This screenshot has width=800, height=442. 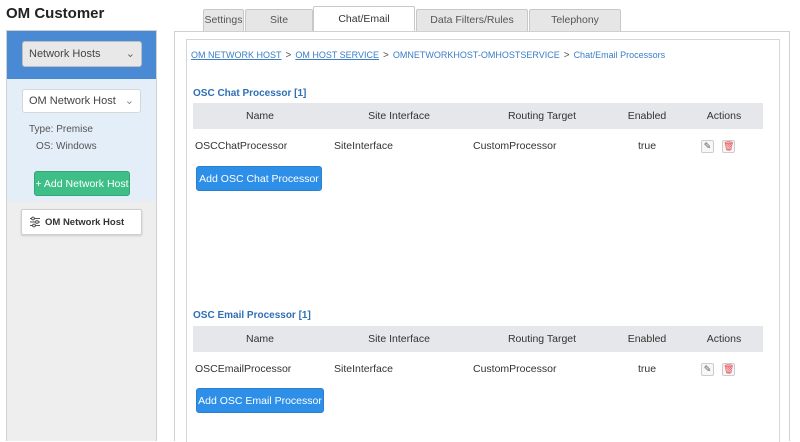 I want to click on breadcrumb-network-host: OM NETWORK HOST, so click(x=236, y=55).